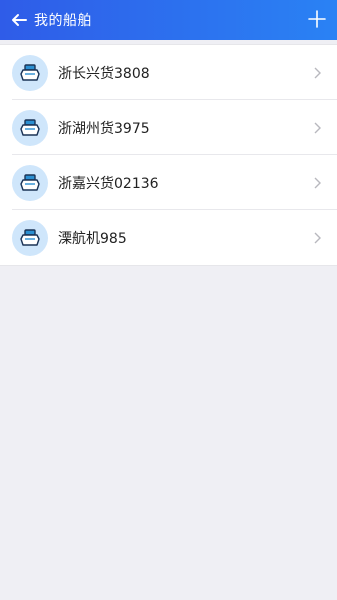  Describe the element at coordinates (168, 237) in the screenshot. I see `ship-list-item: 溧航机985` at that location.